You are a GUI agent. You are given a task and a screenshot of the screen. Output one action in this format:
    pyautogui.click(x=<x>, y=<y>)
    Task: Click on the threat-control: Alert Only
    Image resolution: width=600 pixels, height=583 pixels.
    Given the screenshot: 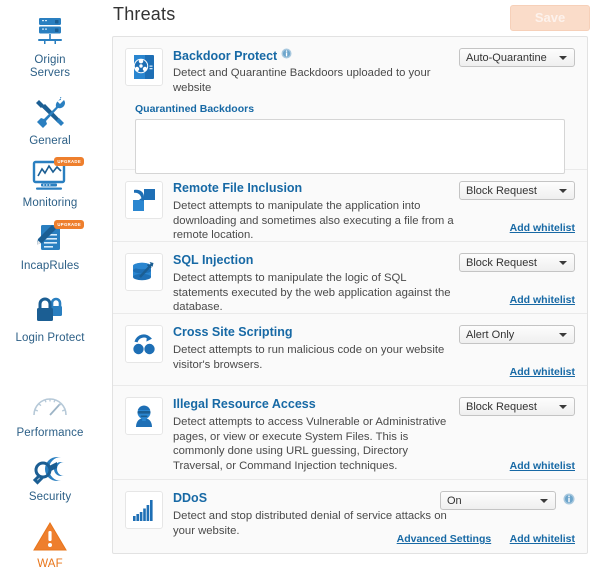 What is the action you would take?
    pyautogui.click(x=490, y=334)
    